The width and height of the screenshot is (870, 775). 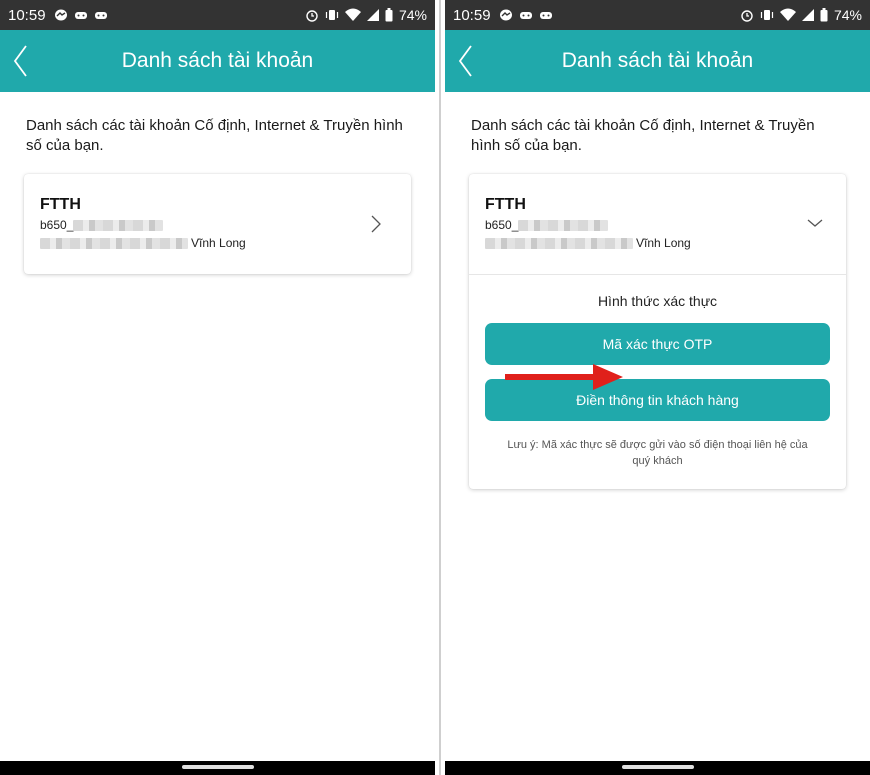 I want to click on auth-method-title: Hình thức xác thực, so click(x=657, y=301).